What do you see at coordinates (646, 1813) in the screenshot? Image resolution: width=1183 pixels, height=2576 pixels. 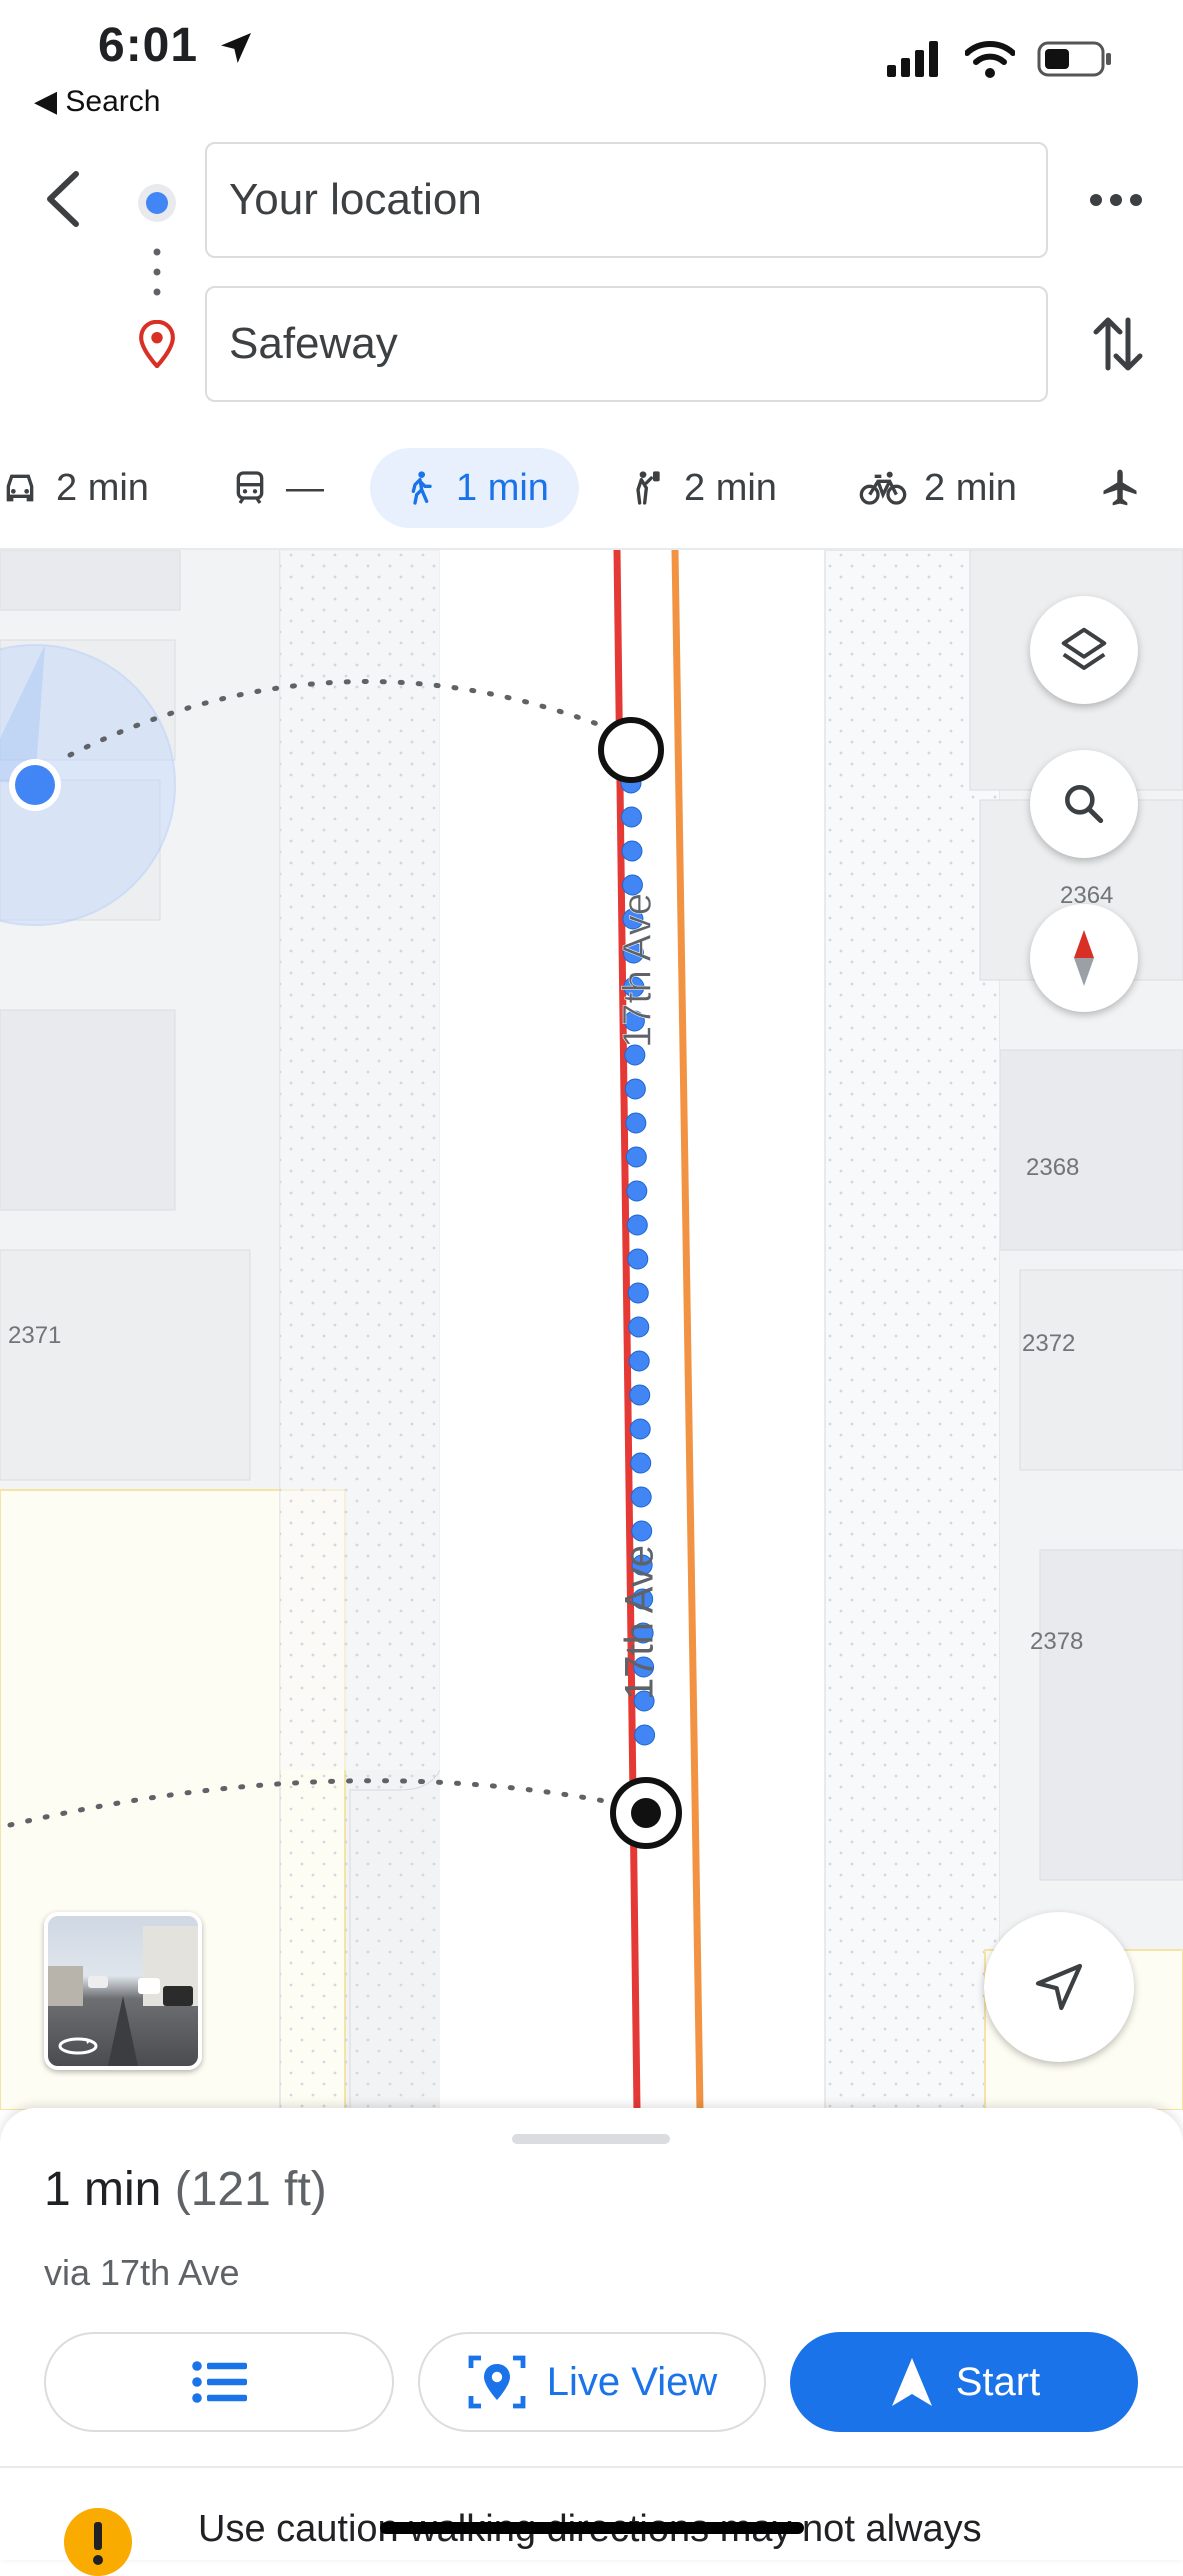 I see `route-end-marker` at bounding box center [646, 1813].